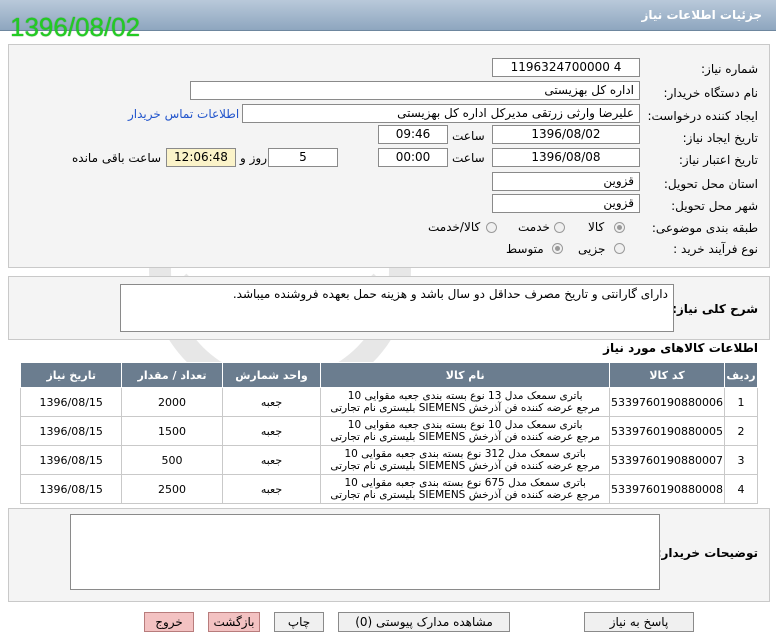 This screenshot has height=632, width=776. What do you see at coordinates (741, 489) in the screenshot?
I see `item-row: 4` at bounding box center [741, 489].